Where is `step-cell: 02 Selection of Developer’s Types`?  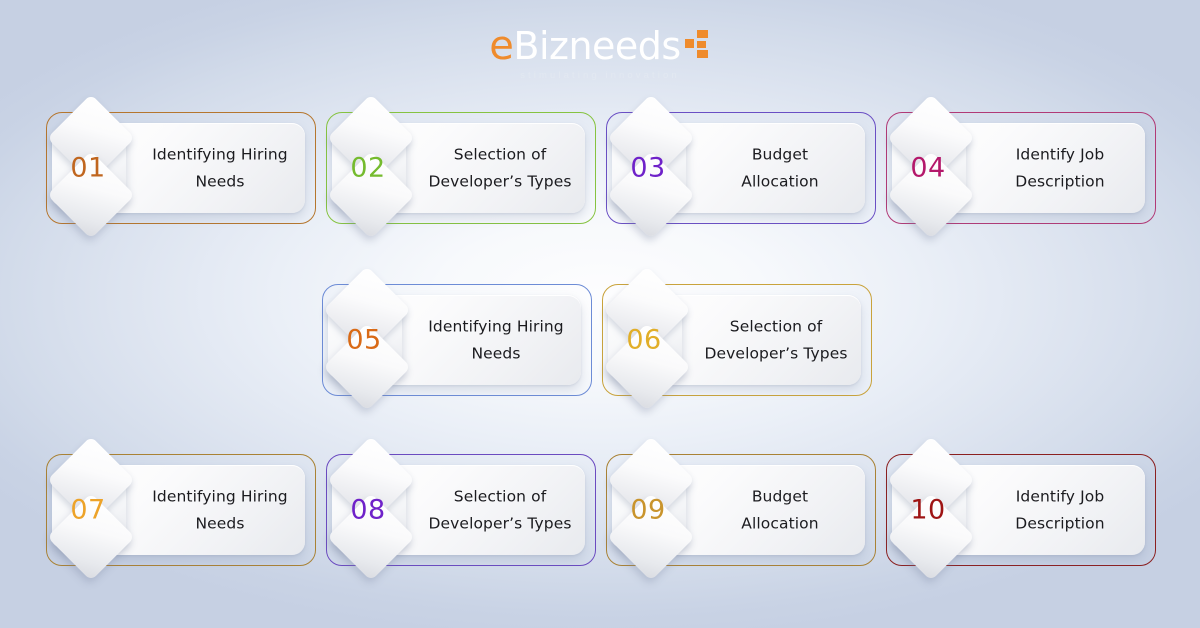
step-cell: 02 Selection of Developer’s Types is located at coordinates (466, 166).